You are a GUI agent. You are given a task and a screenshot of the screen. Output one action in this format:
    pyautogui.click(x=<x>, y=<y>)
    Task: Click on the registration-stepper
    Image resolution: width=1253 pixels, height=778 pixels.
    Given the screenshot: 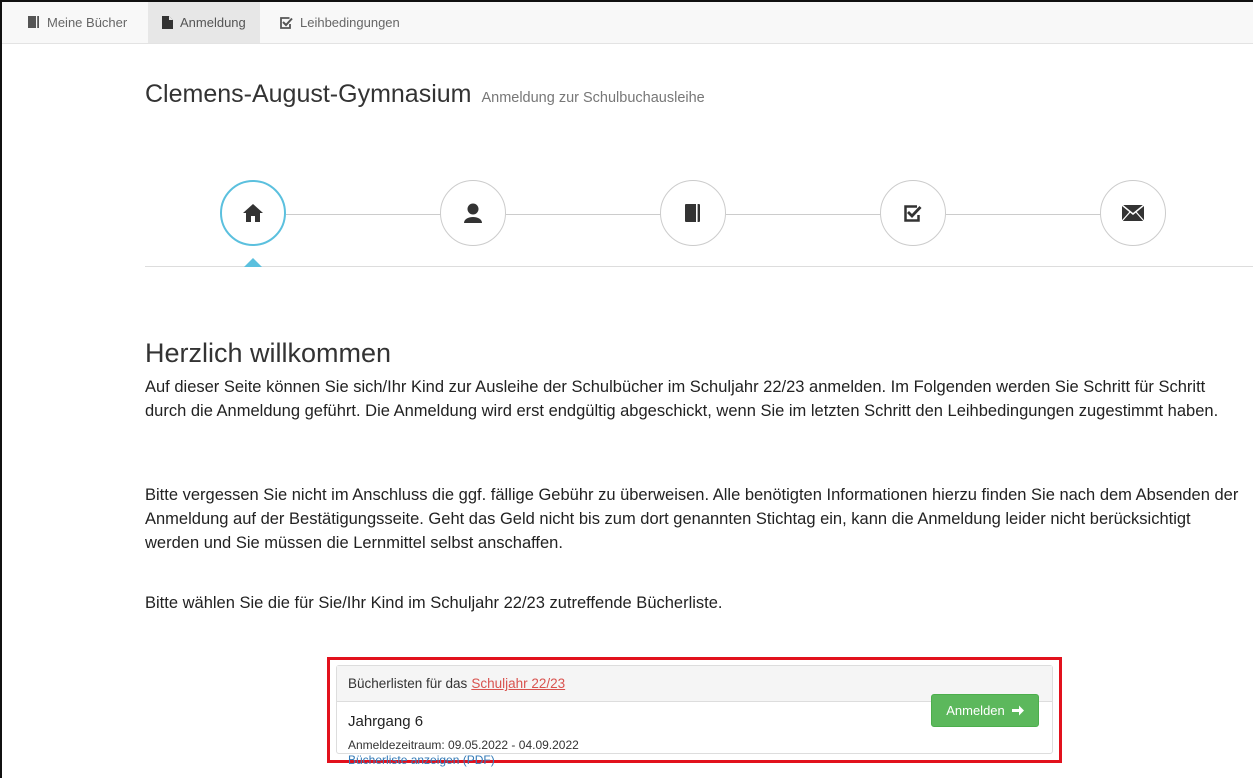 What is the action you would take?
    pyautogui.click(x=699, y=225)
    